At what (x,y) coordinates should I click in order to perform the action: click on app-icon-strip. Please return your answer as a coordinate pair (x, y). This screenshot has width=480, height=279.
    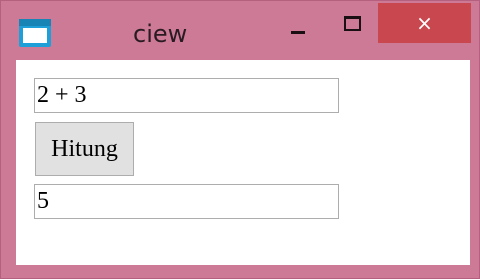
    Looking at the image, I should click on (35, 22).